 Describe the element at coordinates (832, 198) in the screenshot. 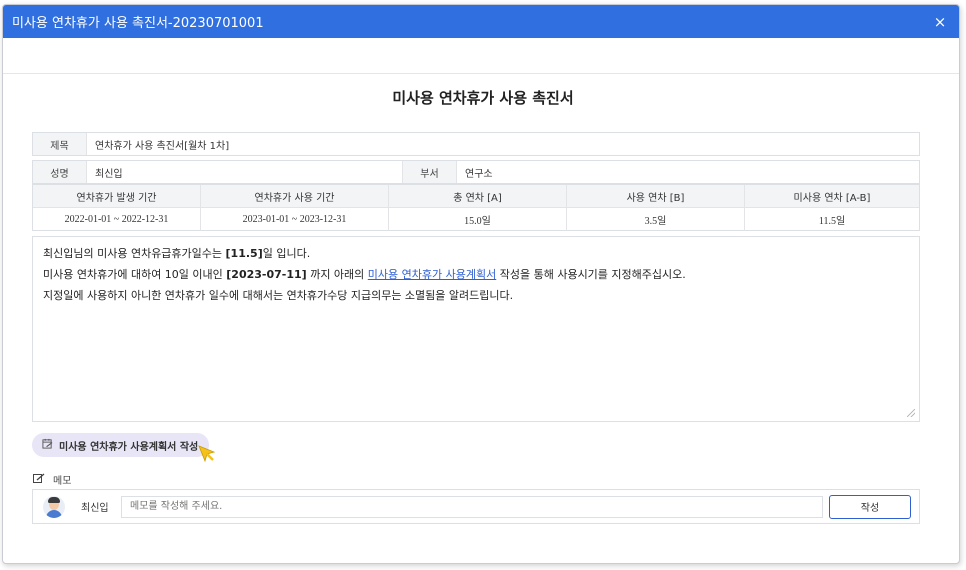

I see `header-unused-leave: 미사용 연차 [A-B]` at that location.